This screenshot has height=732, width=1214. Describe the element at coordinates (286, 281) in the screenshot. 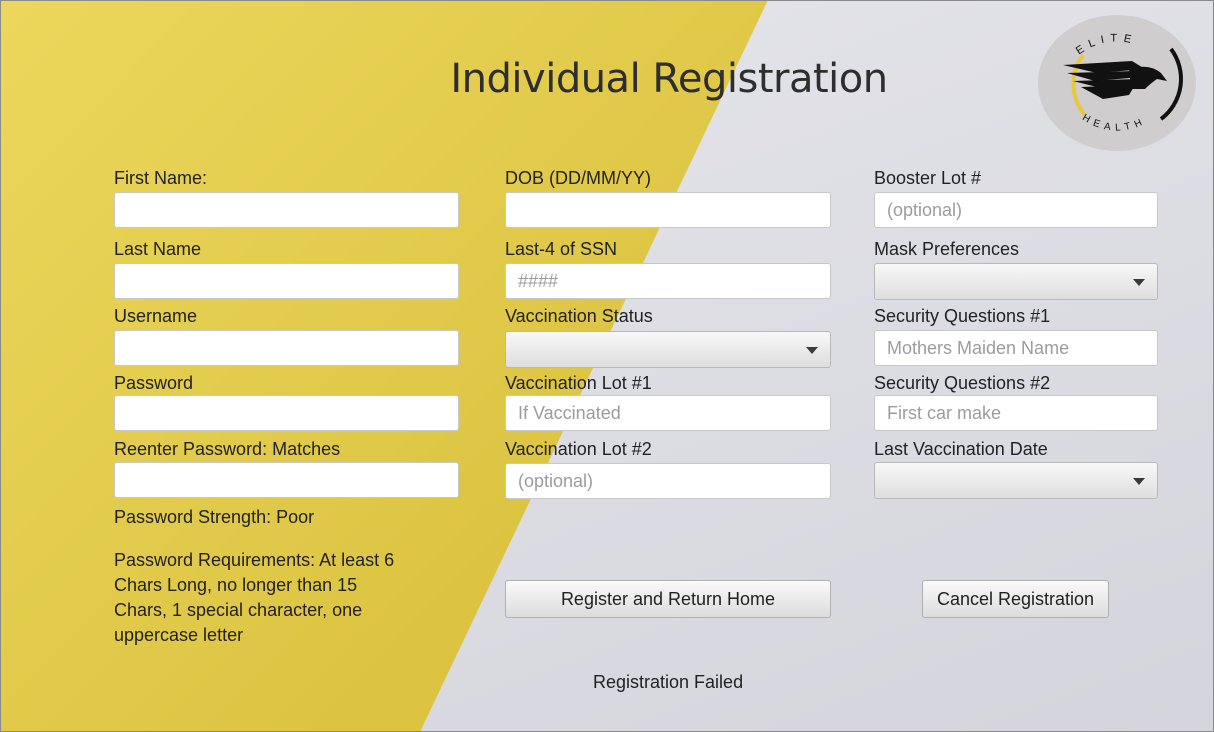

I see `last-name-input` at that location.